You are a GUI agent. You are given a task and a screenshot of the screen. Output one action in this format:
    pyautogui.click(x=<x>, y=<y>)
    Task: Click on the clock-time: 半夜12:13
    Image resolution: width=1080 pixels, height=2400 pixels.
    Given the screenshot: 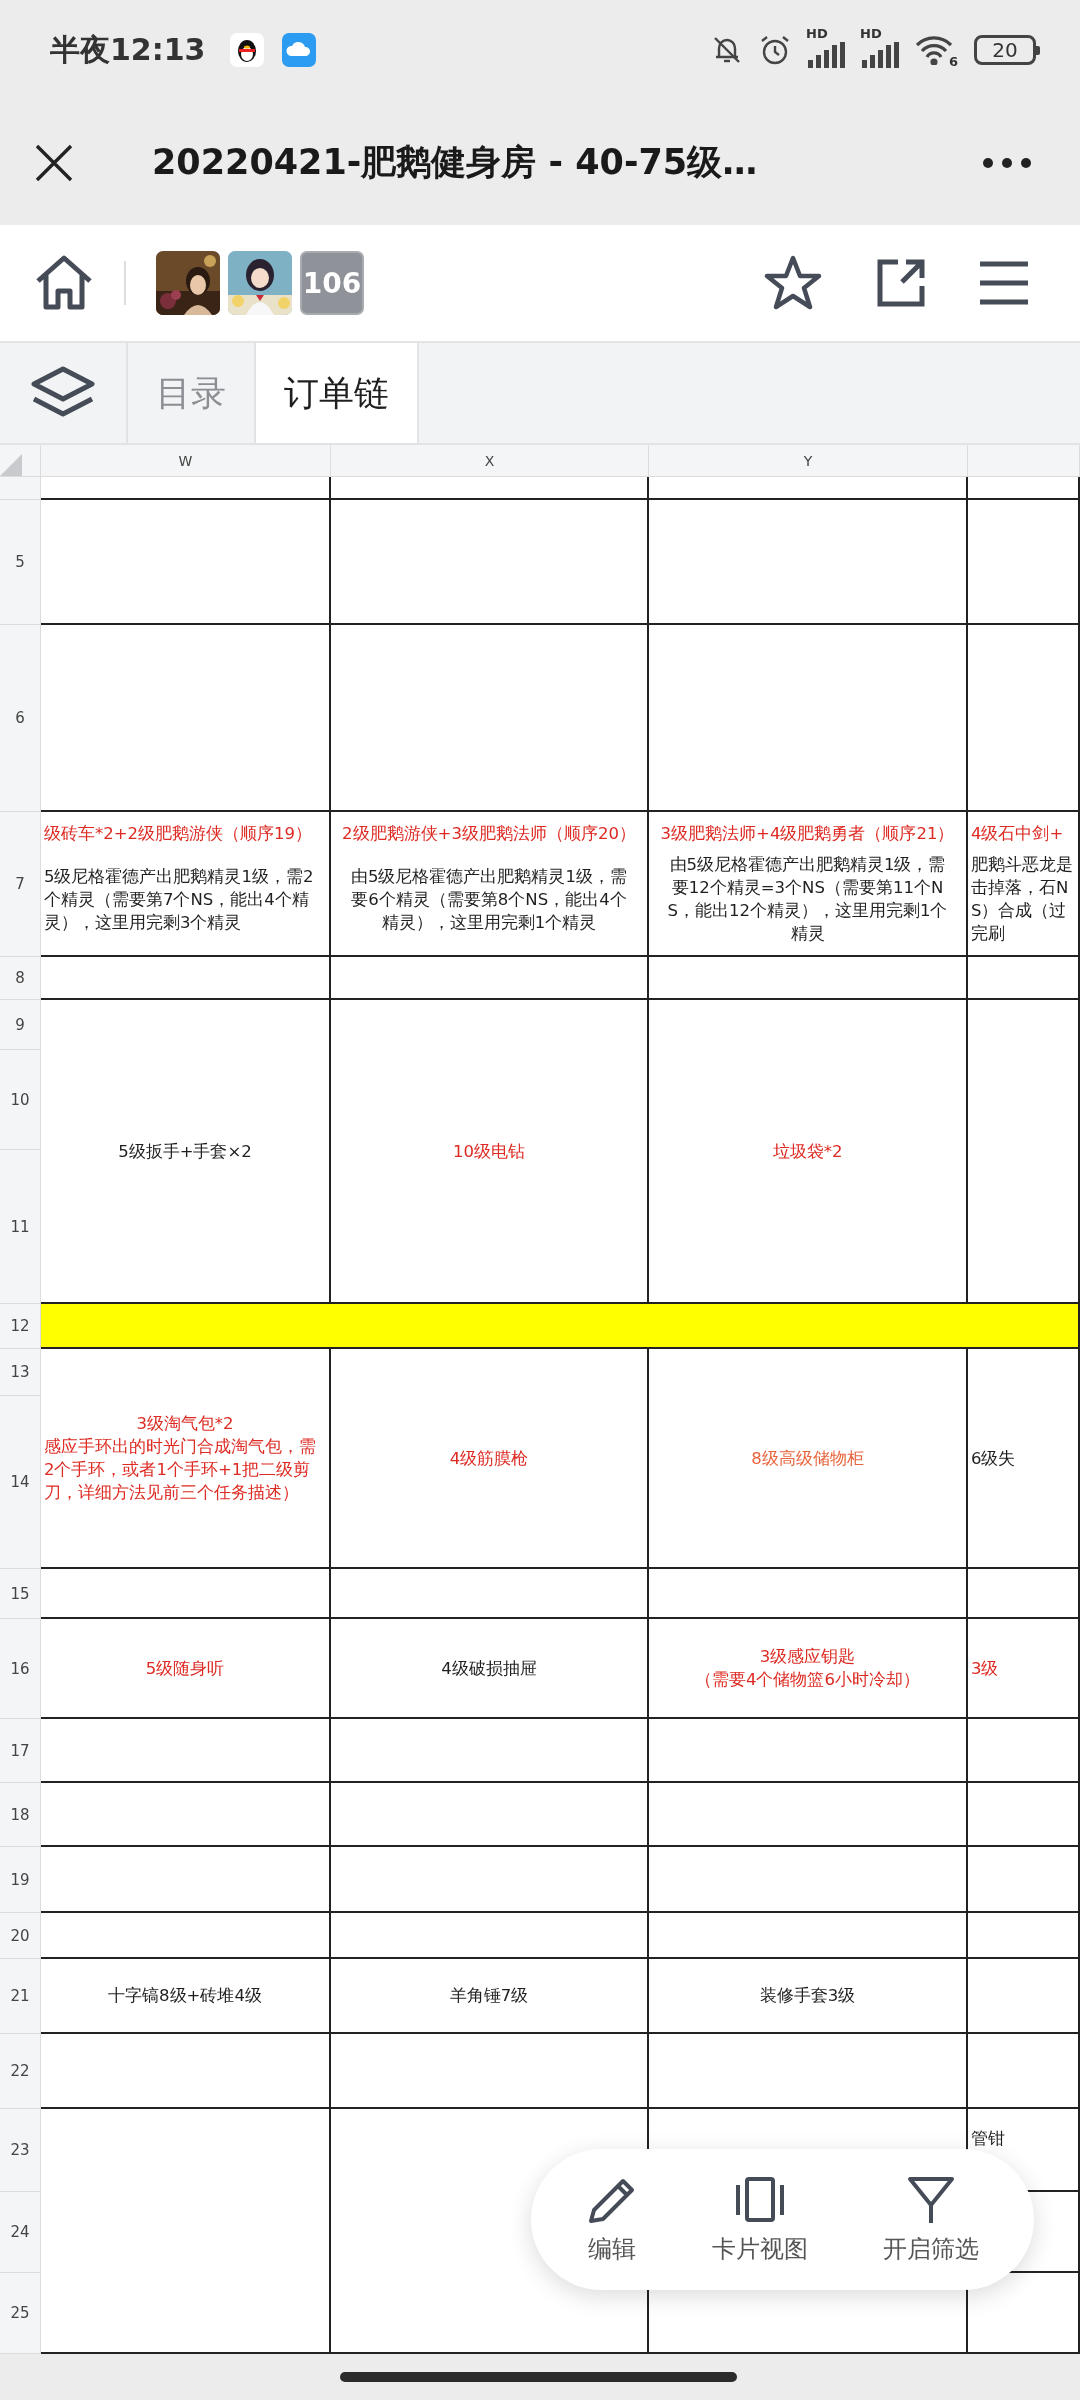 What is the action you would take?
    pyautogui.click(x=128, y=49)
    